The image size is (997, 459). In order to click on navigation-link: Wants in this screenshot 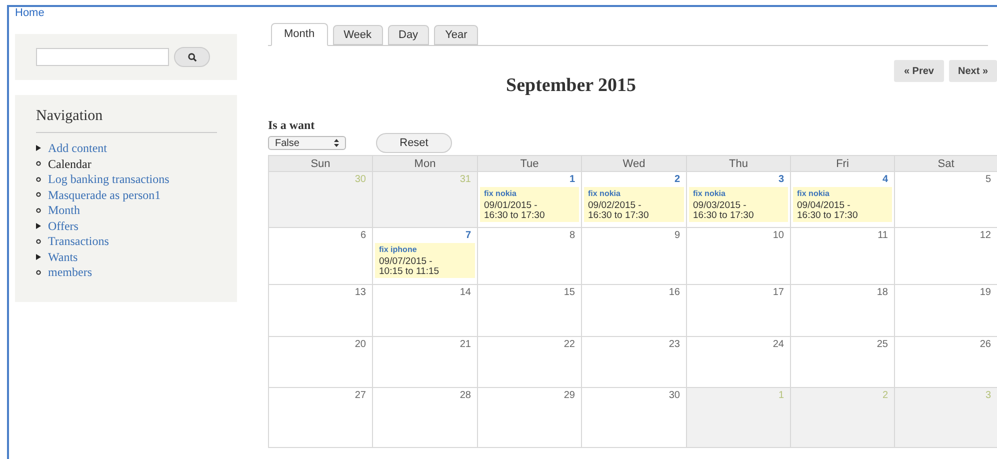, I will do `click(63, 257)`.